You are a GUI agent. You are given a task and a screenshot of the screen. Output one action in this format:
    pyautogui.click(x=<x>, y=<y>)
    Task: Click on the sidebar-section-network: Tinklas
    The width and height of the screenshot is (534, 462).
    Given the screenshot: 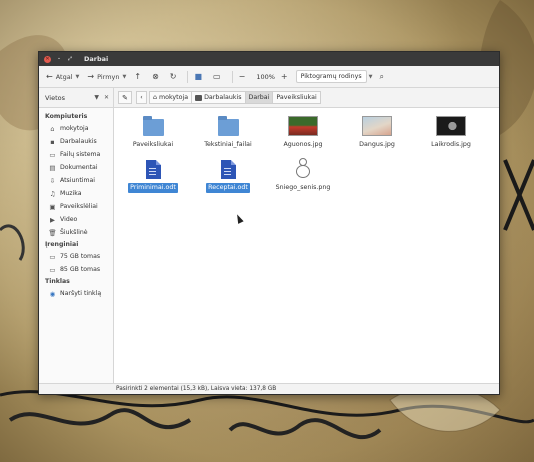 What is the action you would take?
    pyautogui.click(x=57, y=281)
    